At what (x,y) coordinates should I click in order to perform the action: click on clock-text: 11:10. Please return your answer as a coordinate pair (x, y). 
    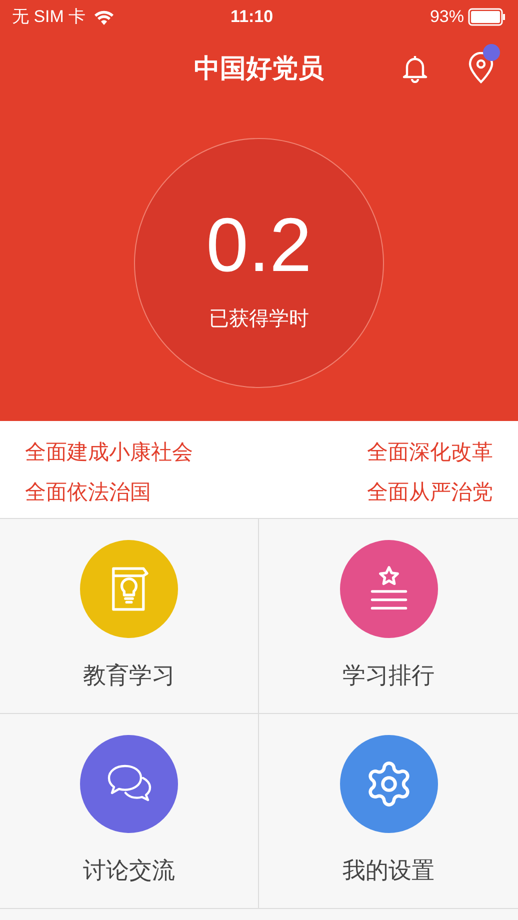
    Looking at the image, I should click on (252, 17).